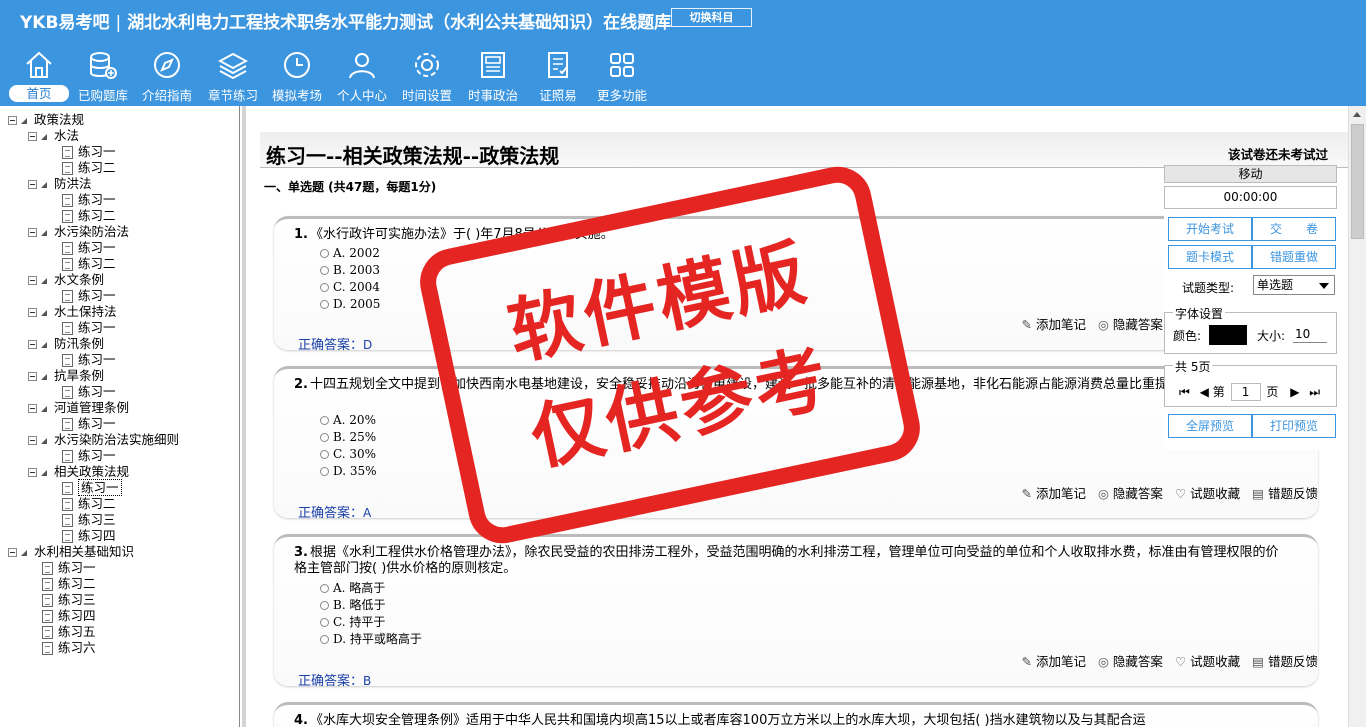 The width and height of the screenshot is (1366, 727). I want to click on question-type-select: 单选题, so click(1294, 285).